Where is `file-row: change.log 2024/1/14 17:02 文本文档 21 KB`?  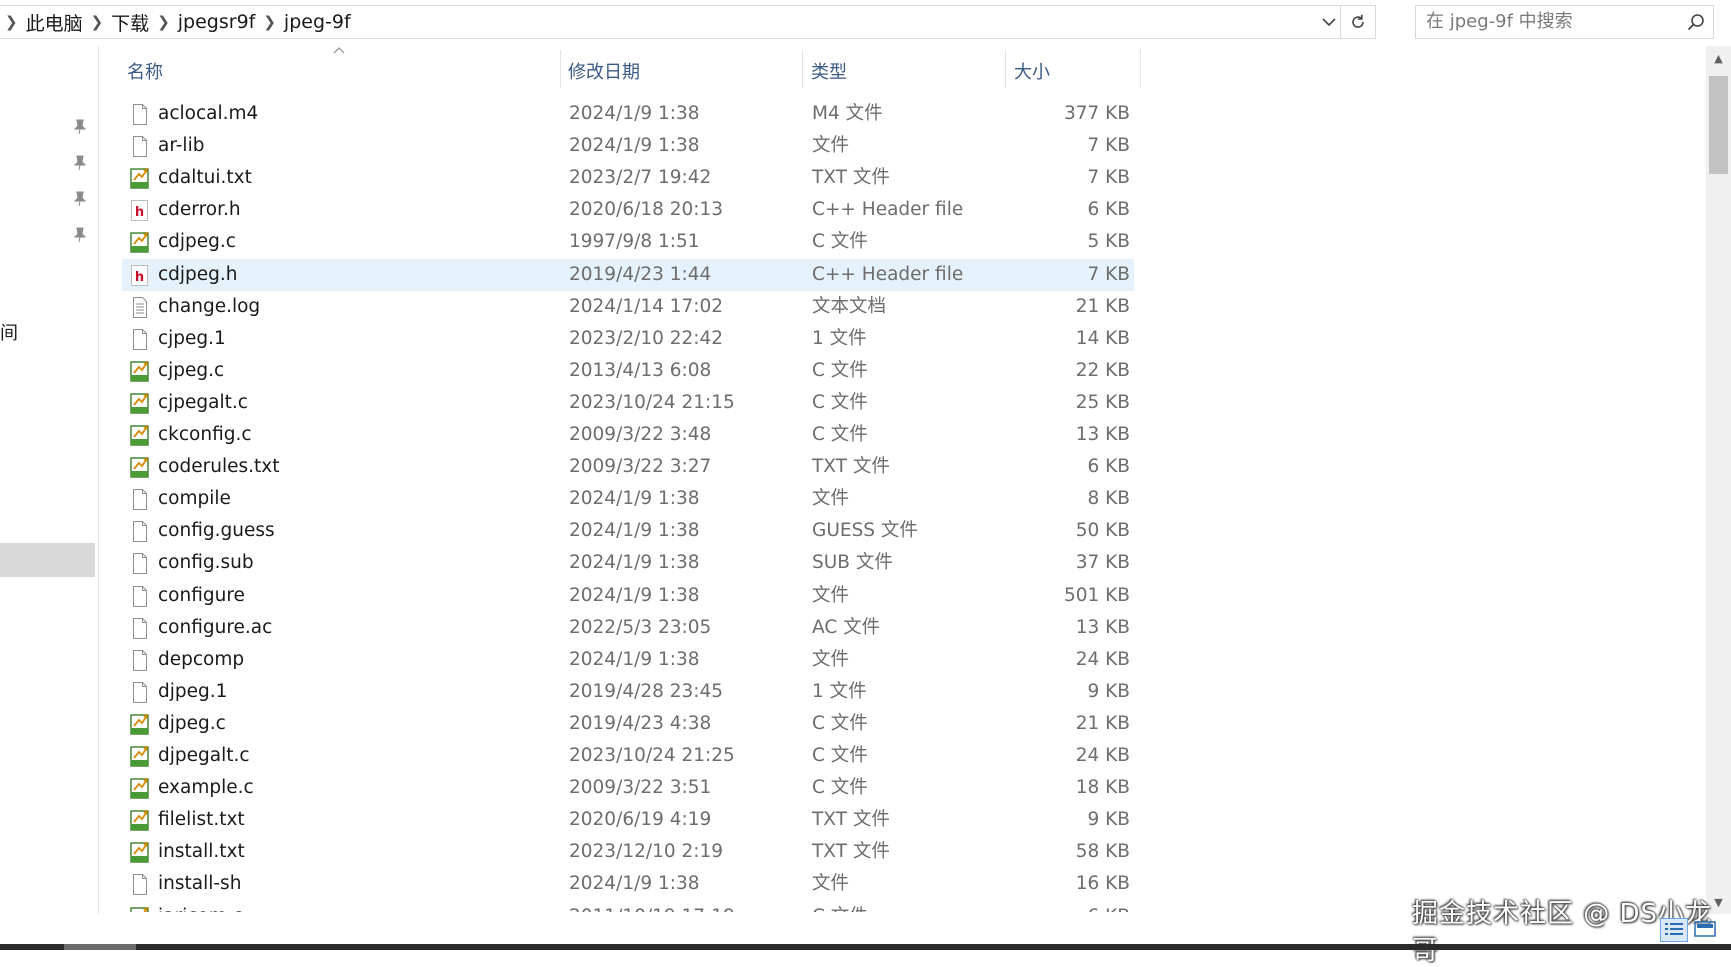
file-row: change.log 2024/1/14 17:02 文本文档 21 KB is located at coordinates (628, 307).